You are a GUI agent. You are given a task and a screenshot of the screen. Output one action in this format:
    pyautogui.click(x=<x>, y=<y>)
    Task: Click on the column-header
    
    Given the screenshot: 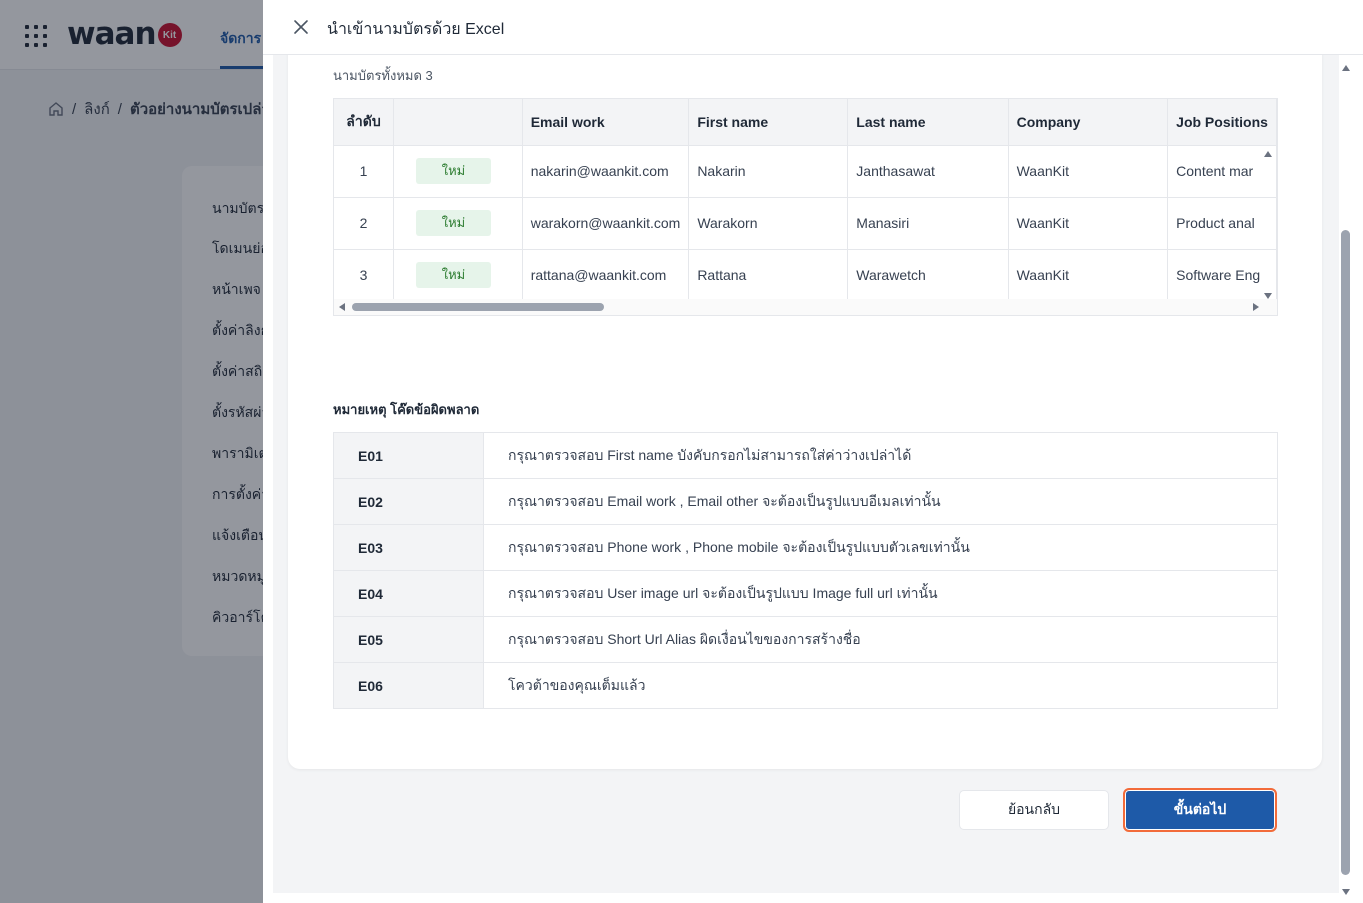 What is the action you would take?
    pyautogui.click(x=458, y=122)
    